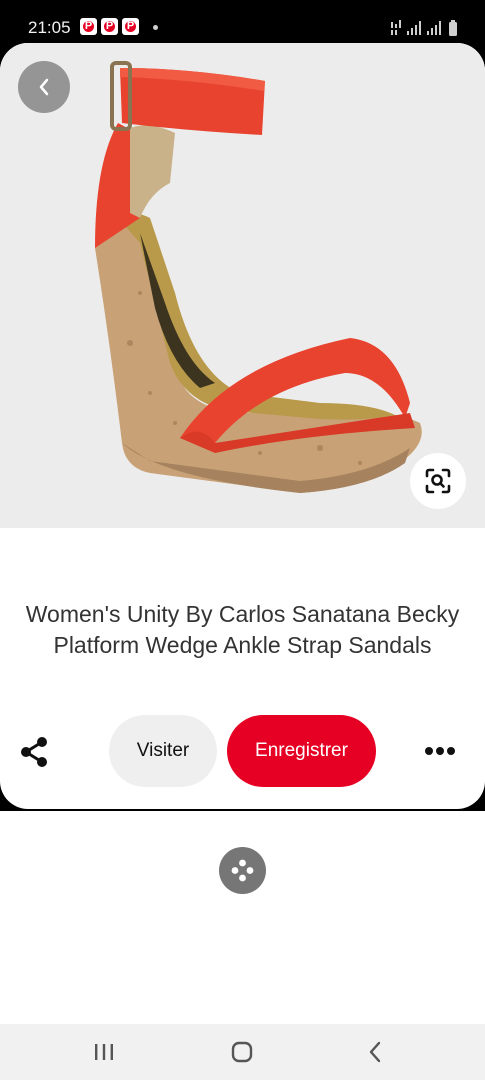  What do you see at coordinates (155, 27) in the screenshot?
I see `more-notifications-dot` at bounding box center [155, 27].